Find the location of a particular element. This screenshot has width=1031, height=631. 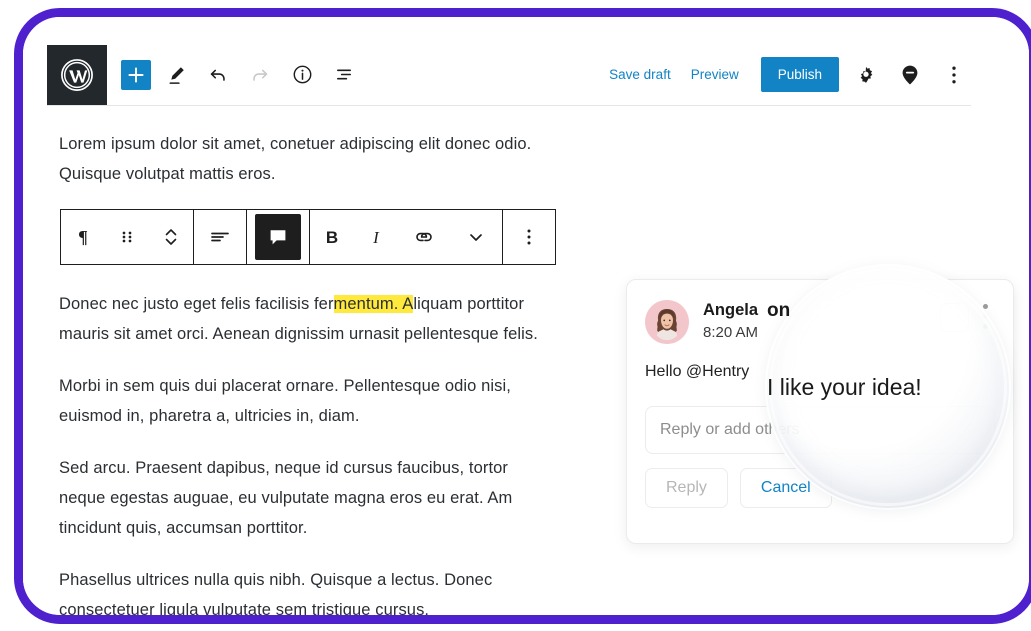

more-options-icon is located at coordinates (529, 237).